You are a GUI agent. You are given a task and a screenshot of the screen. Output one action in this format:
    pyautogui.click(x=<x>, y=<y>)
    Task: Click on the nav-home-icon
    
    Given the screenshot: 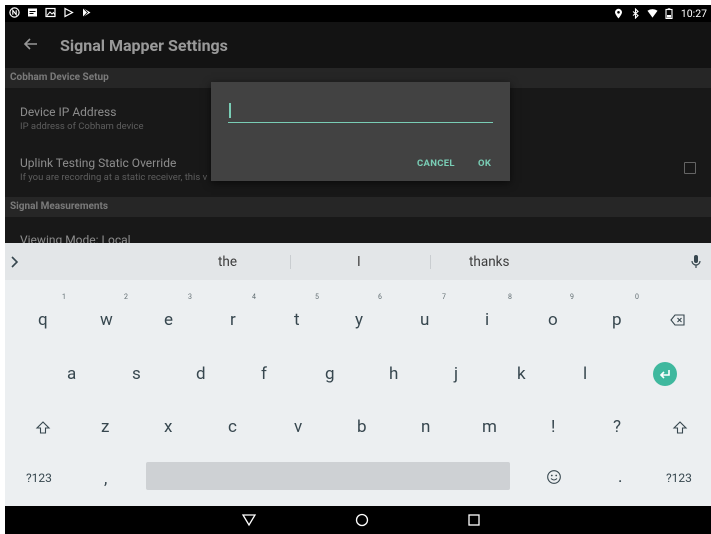 What is the action you would take?
    pyautogui.click(x=362, y=520)
    